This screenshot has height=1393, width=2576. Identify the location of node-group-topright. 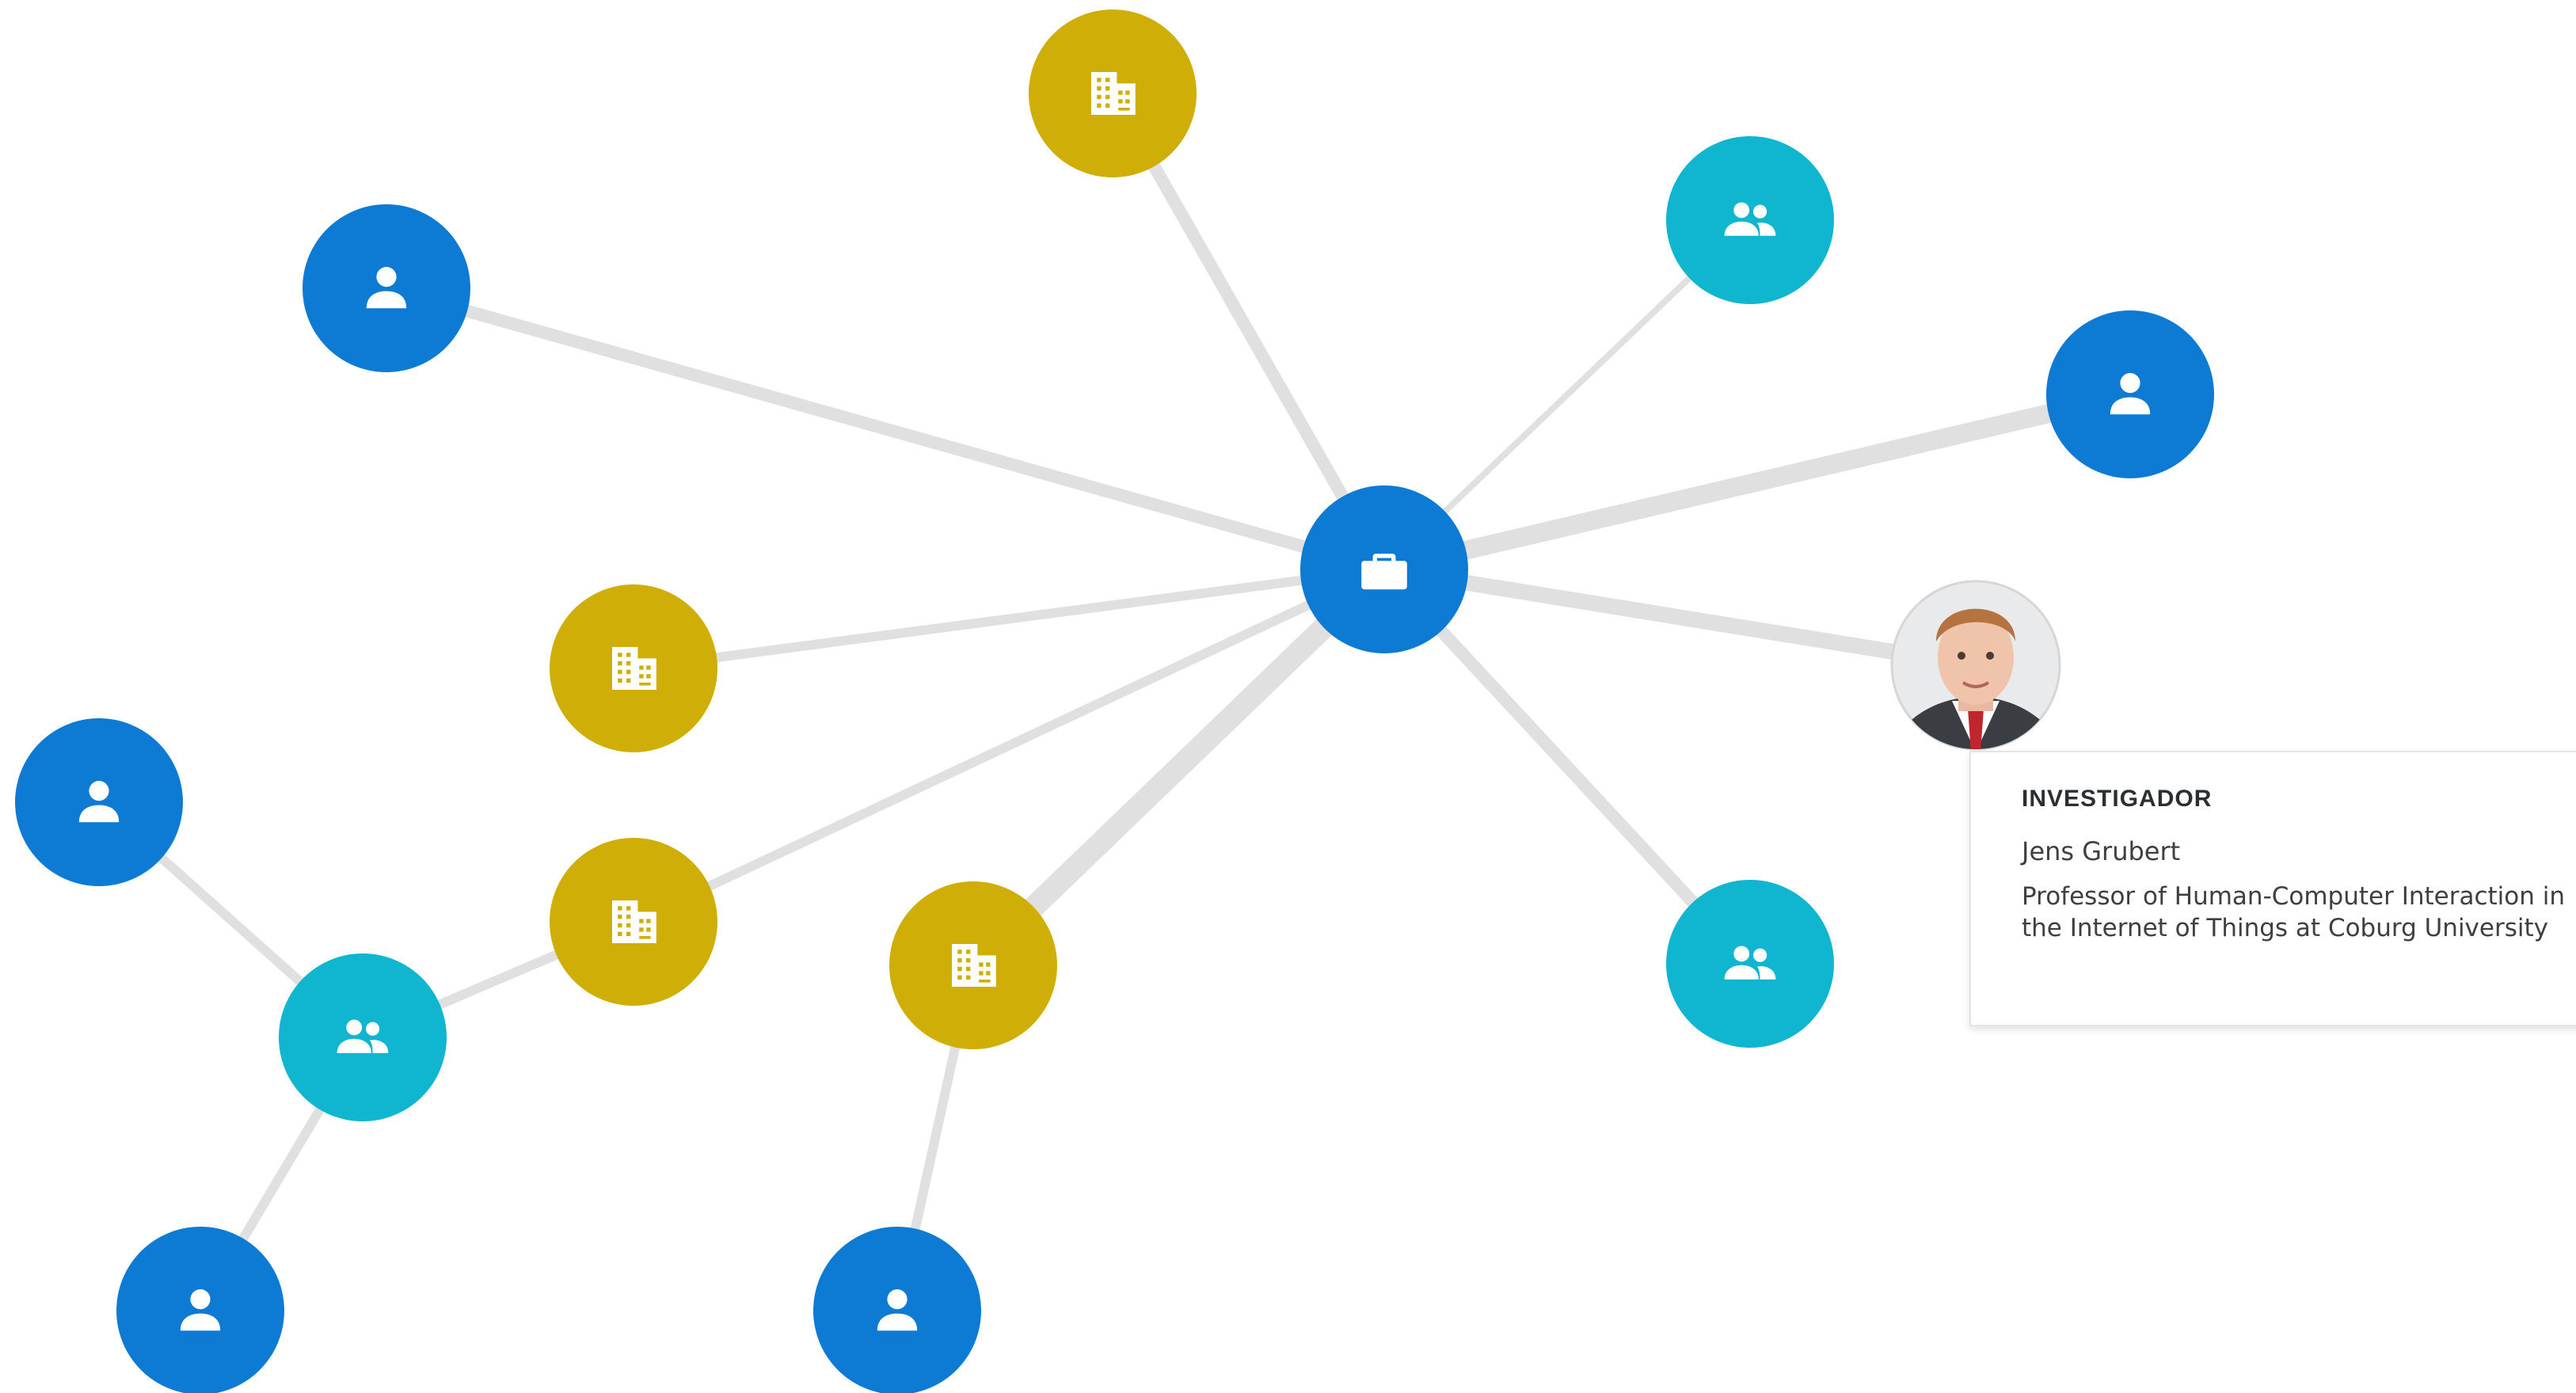
(1750, 220).